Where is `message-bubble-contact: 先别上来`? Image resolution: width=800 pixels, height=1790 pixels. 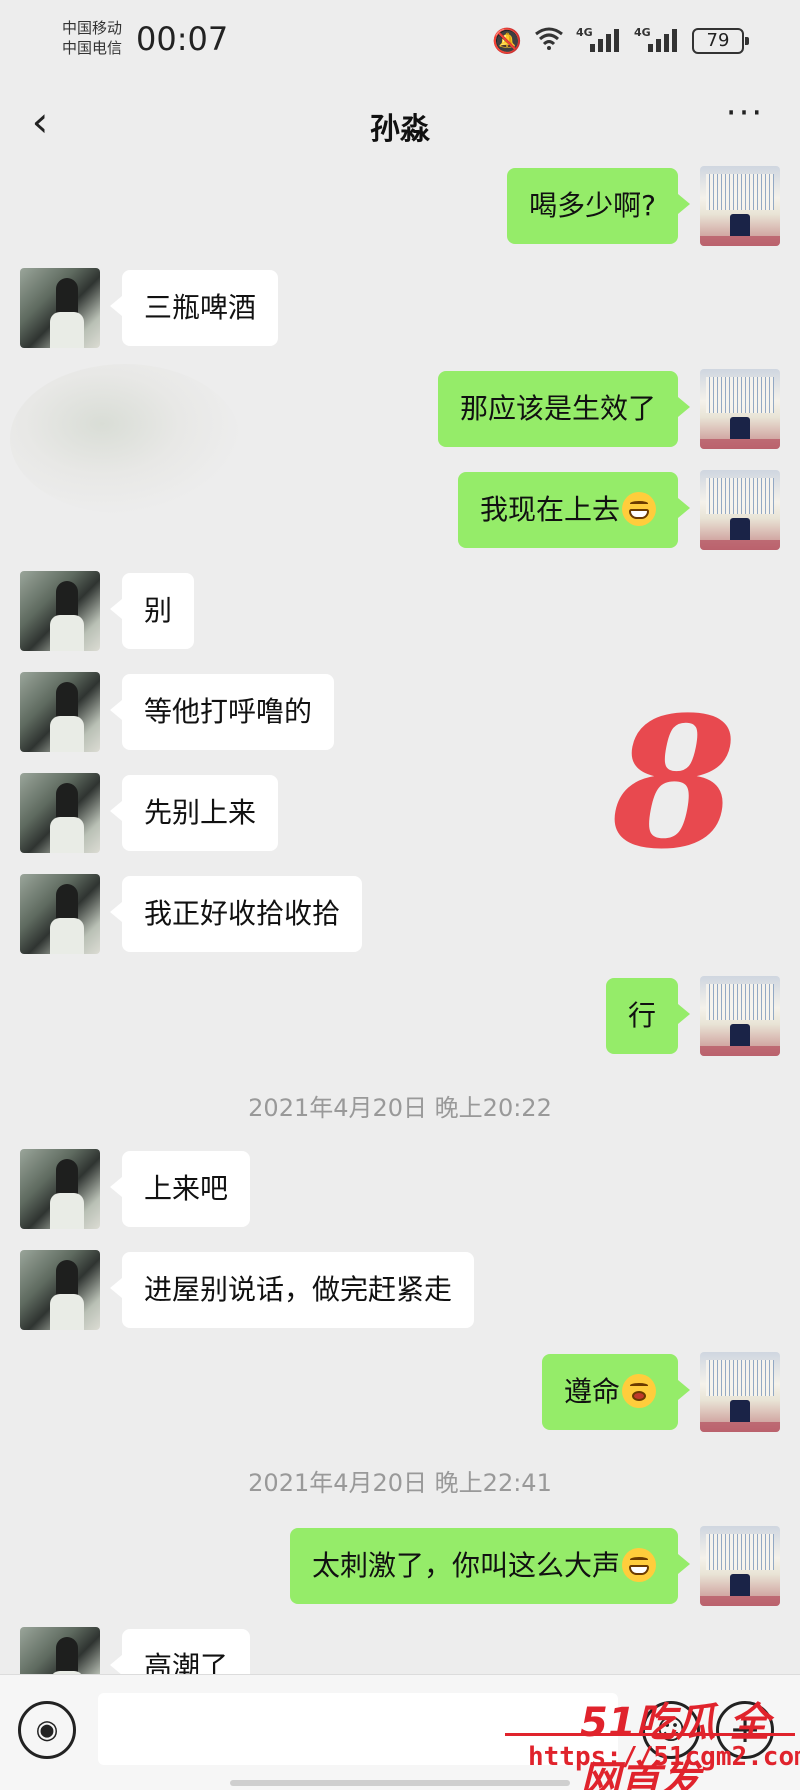
message-bubble-contact: 先别上来 is located at coordinates (194, 813).